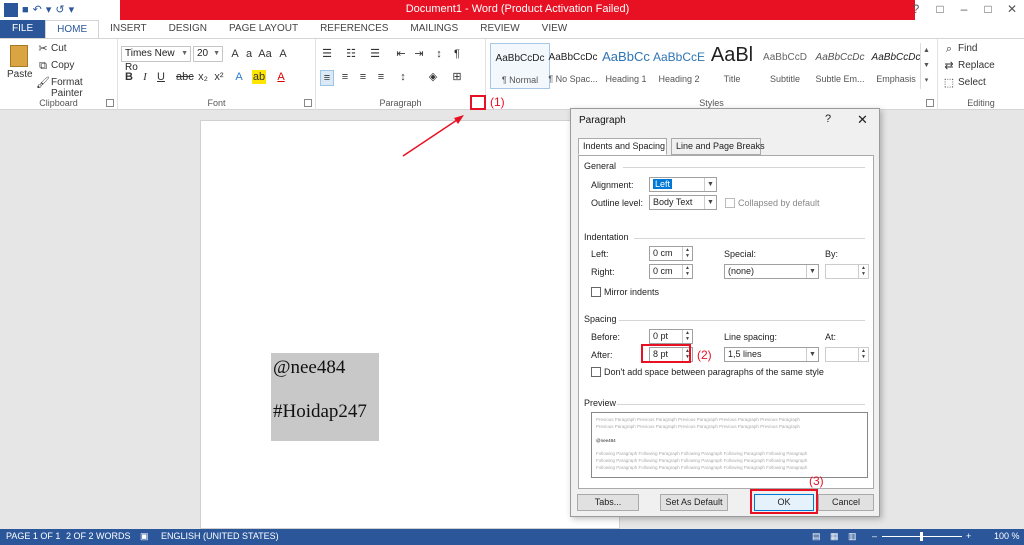 Image resolution: width=1024 pixels, height=545 pixels. What do you see at coordinates (239, 77) in the screenshot?
I see `text-effects-icon: A` at bounding box center [239, 77].